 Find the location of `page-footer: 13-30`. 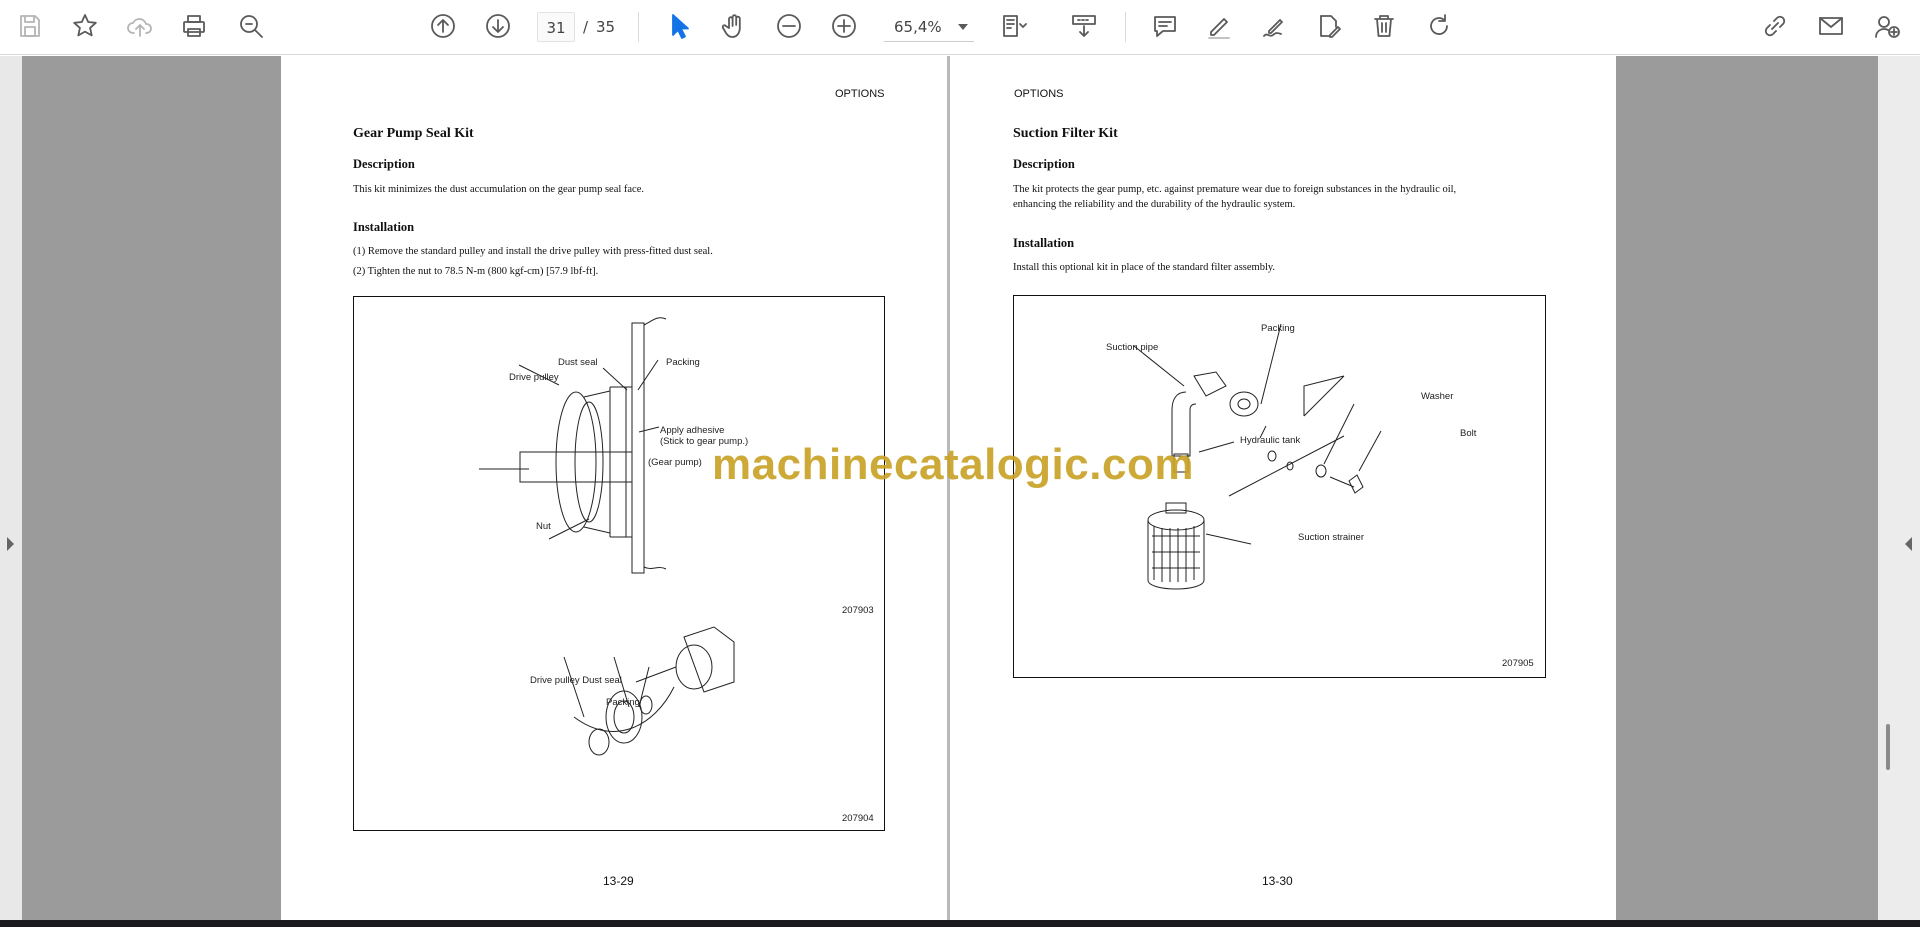

page-footer: 13-30 is located at coordinates (1277, 881).